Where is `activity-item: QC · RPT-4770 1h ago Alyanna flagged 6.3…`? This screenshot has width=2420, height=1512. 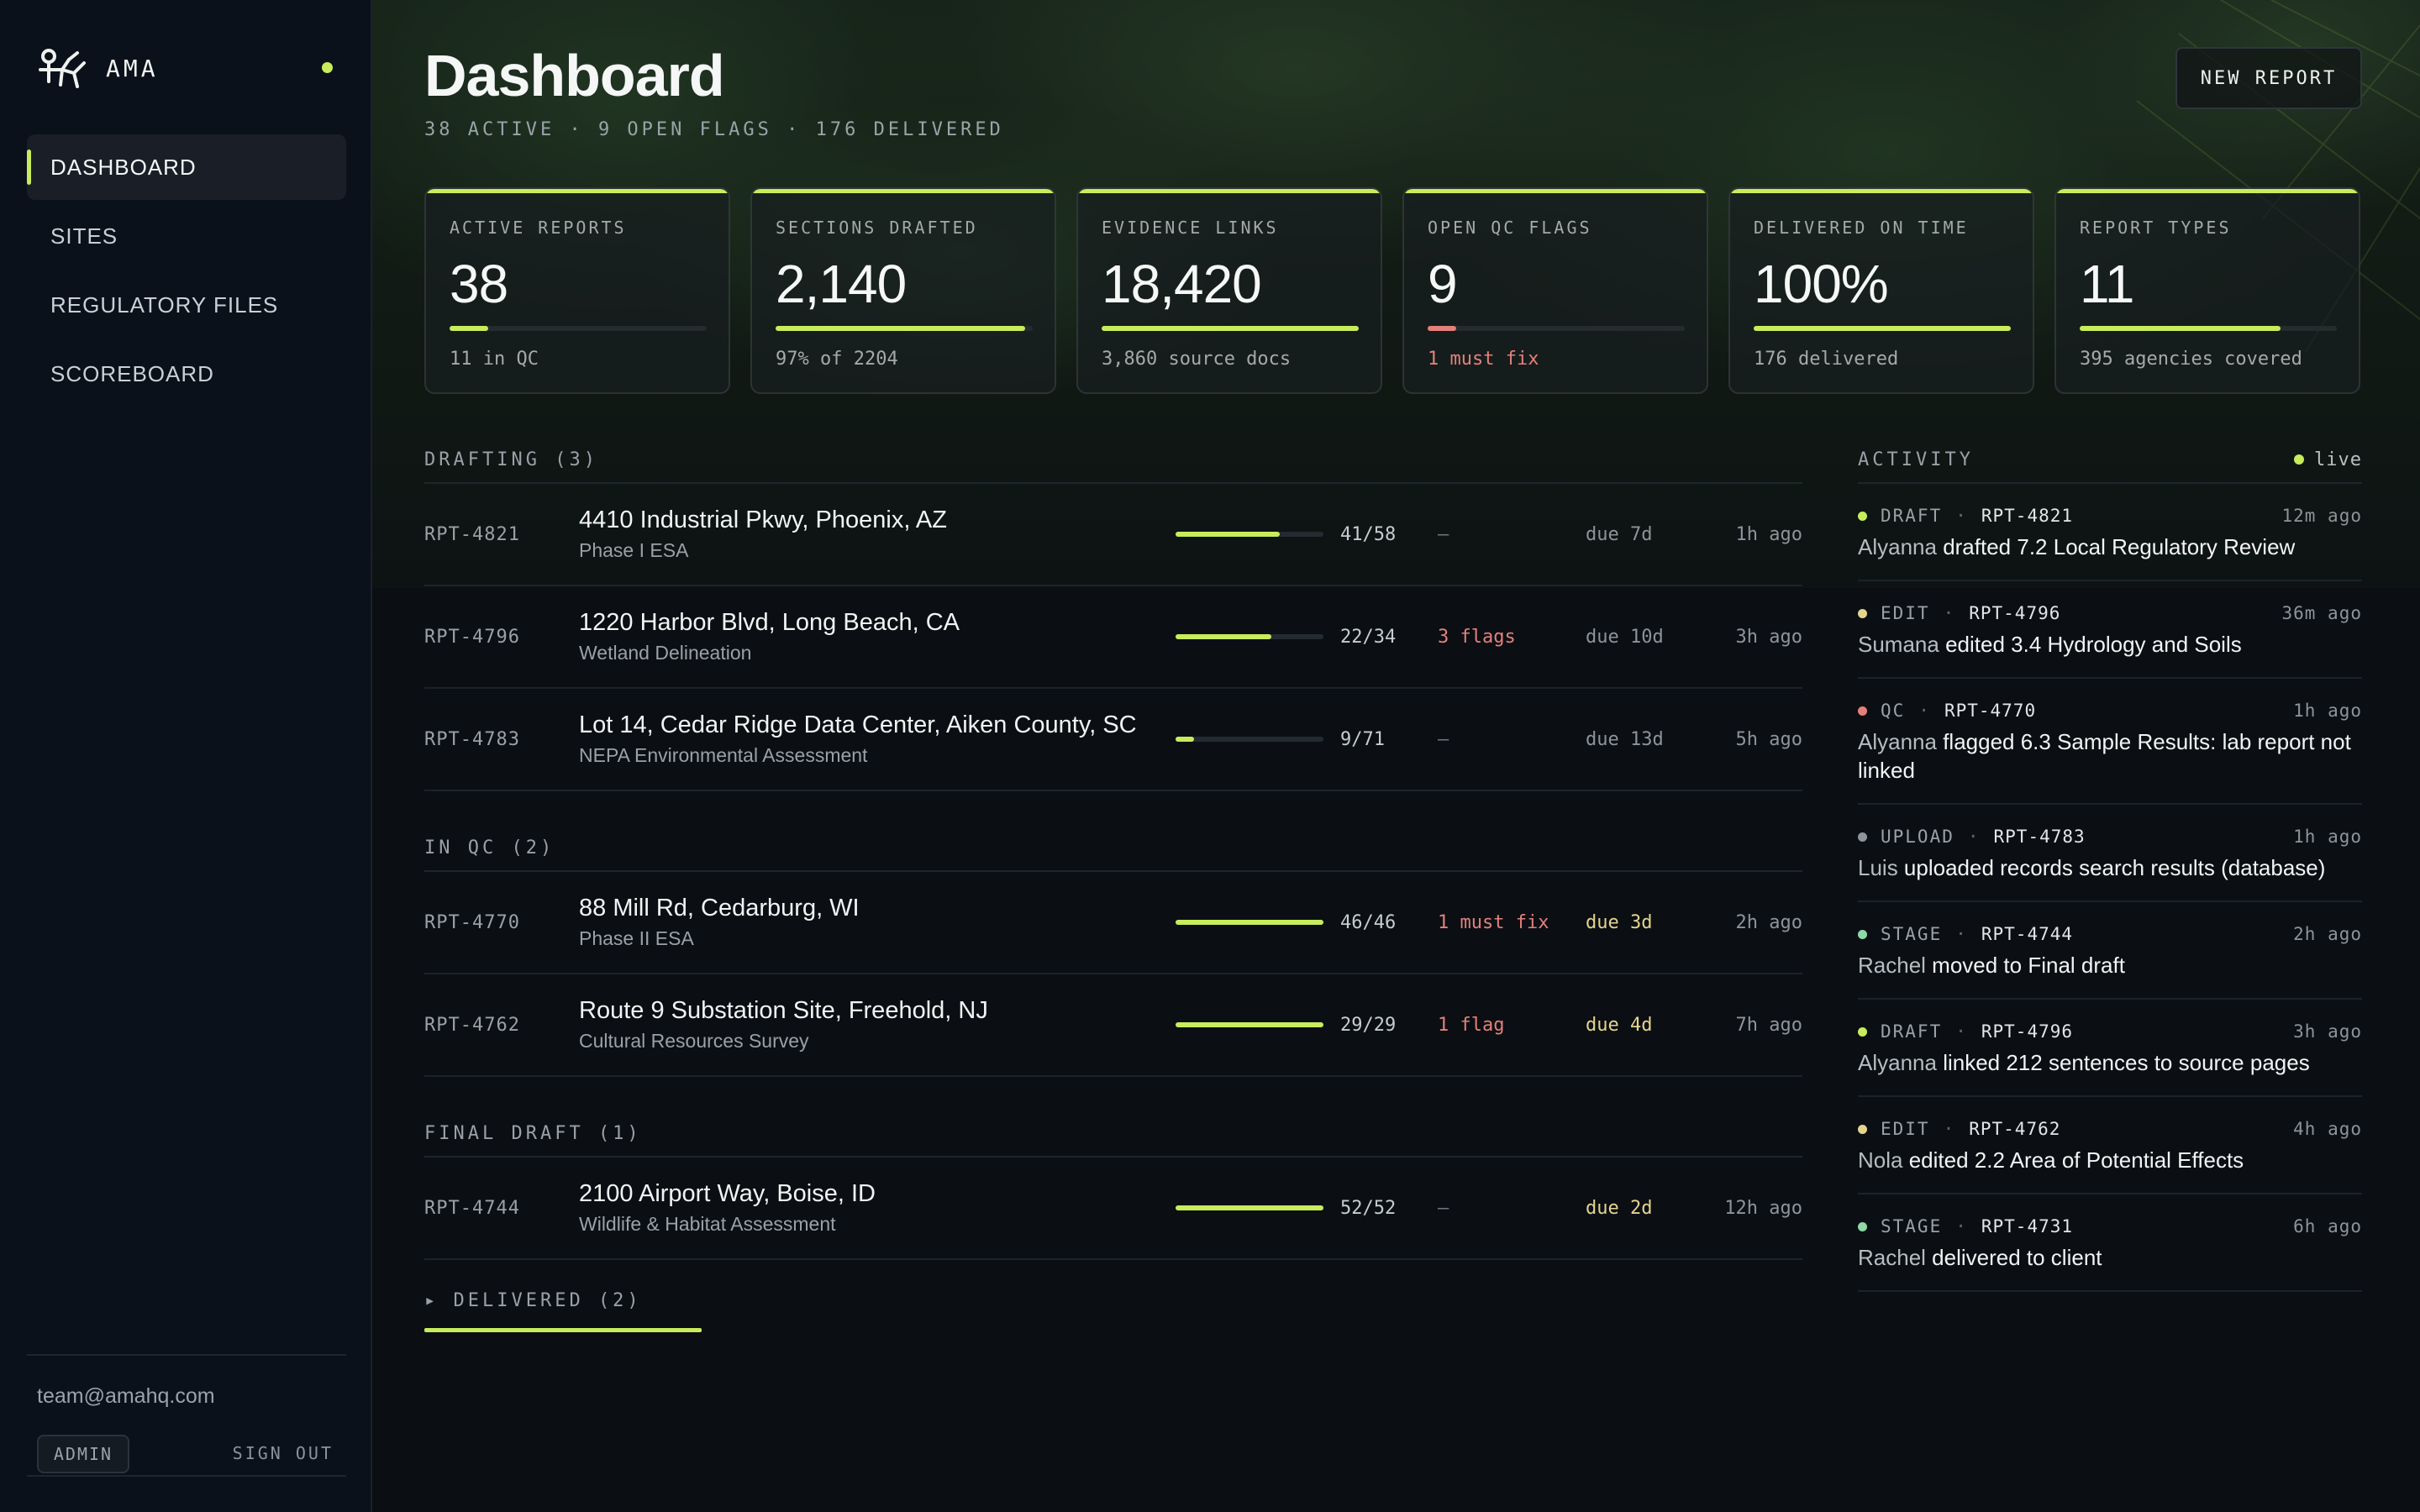
activity-item: QC · RPT-4770 1h ago Alyanna flagged 6.3… is located at coordinates (2110, 742).